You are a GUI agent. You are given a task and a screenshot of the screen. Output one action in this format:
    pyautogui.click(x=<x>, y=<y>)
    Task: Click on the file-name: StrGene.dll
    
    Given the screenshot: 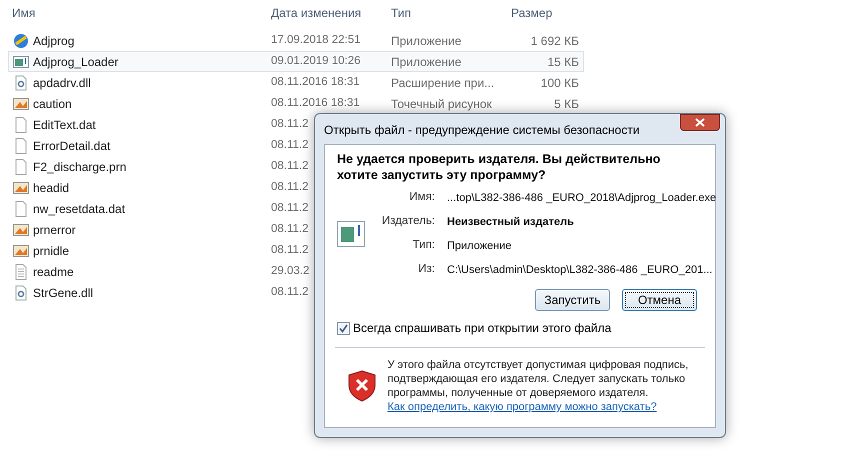 What is the action you would take?
    pyautogui.click(x=63, y=293)
    